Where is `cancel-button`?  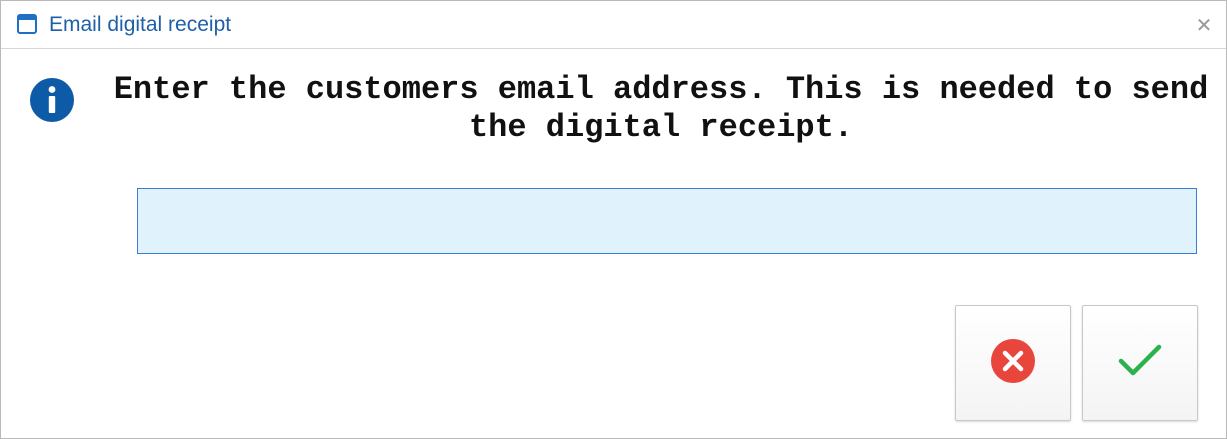 cancel-button is located at coordinates (1013, 363).